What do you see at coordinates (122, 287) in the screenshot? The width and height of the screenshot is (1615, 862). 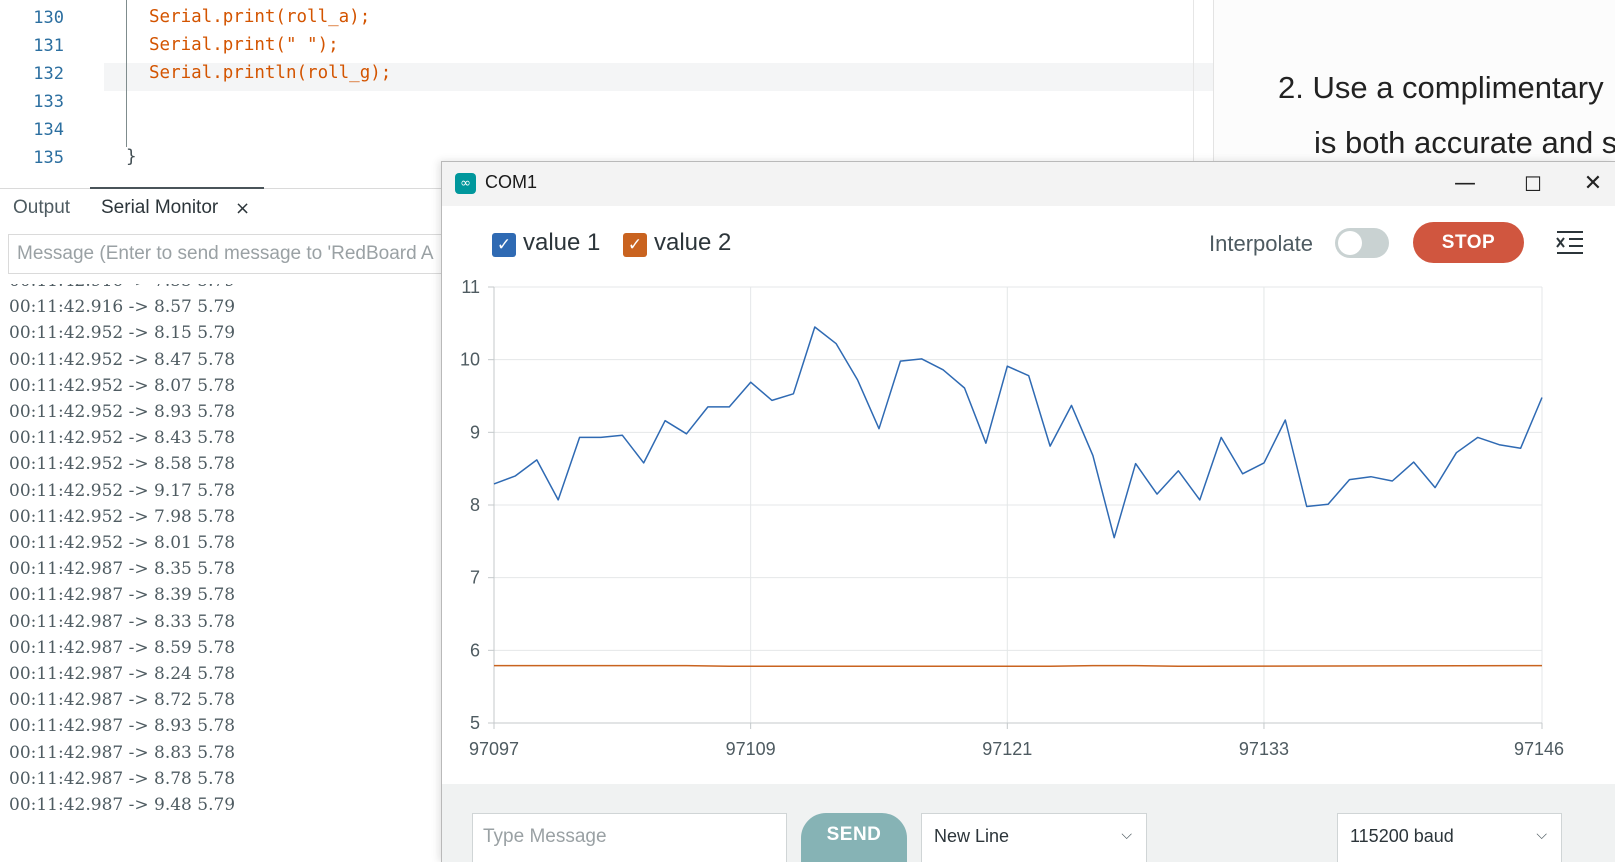 I see `log-line: 00:11:42.916 -> 7.55 5.79` at bounding box center [122, 287].